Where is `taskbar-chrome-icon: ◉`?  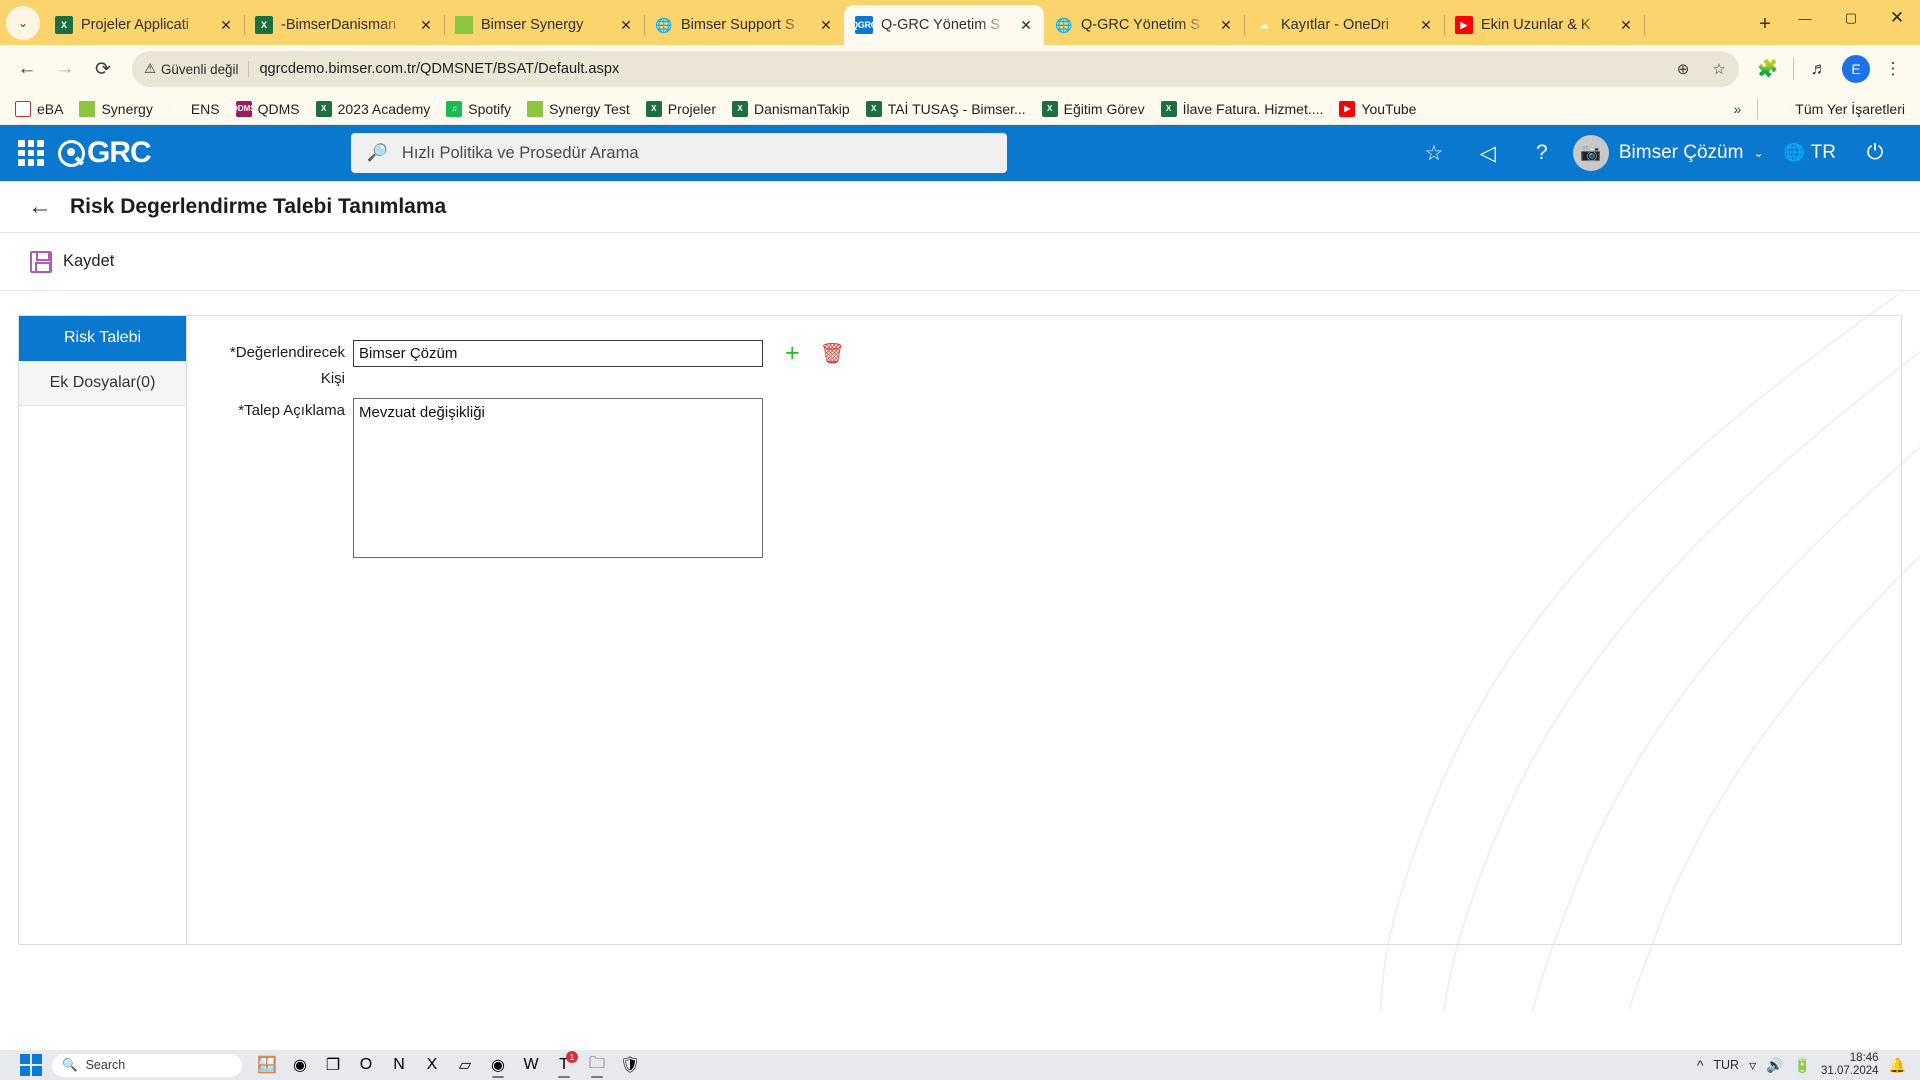 taskbar-chrome-icon: ◉ is located at coordinates (498, 1065).